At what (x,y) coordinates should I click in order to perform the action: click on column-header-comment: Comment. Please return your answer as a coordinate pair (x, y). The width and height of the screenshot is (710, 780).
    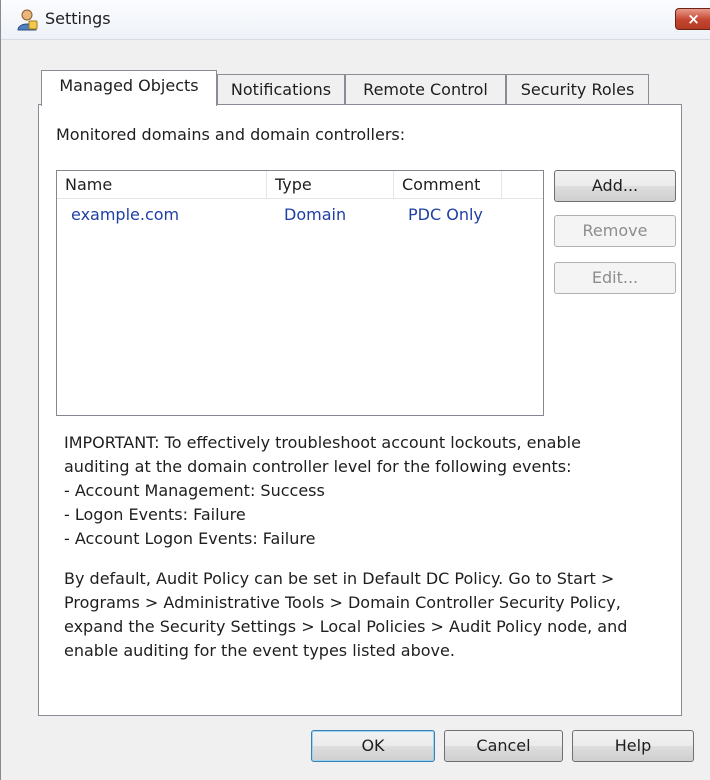
    Looking at the image, I should click on (448, 185).